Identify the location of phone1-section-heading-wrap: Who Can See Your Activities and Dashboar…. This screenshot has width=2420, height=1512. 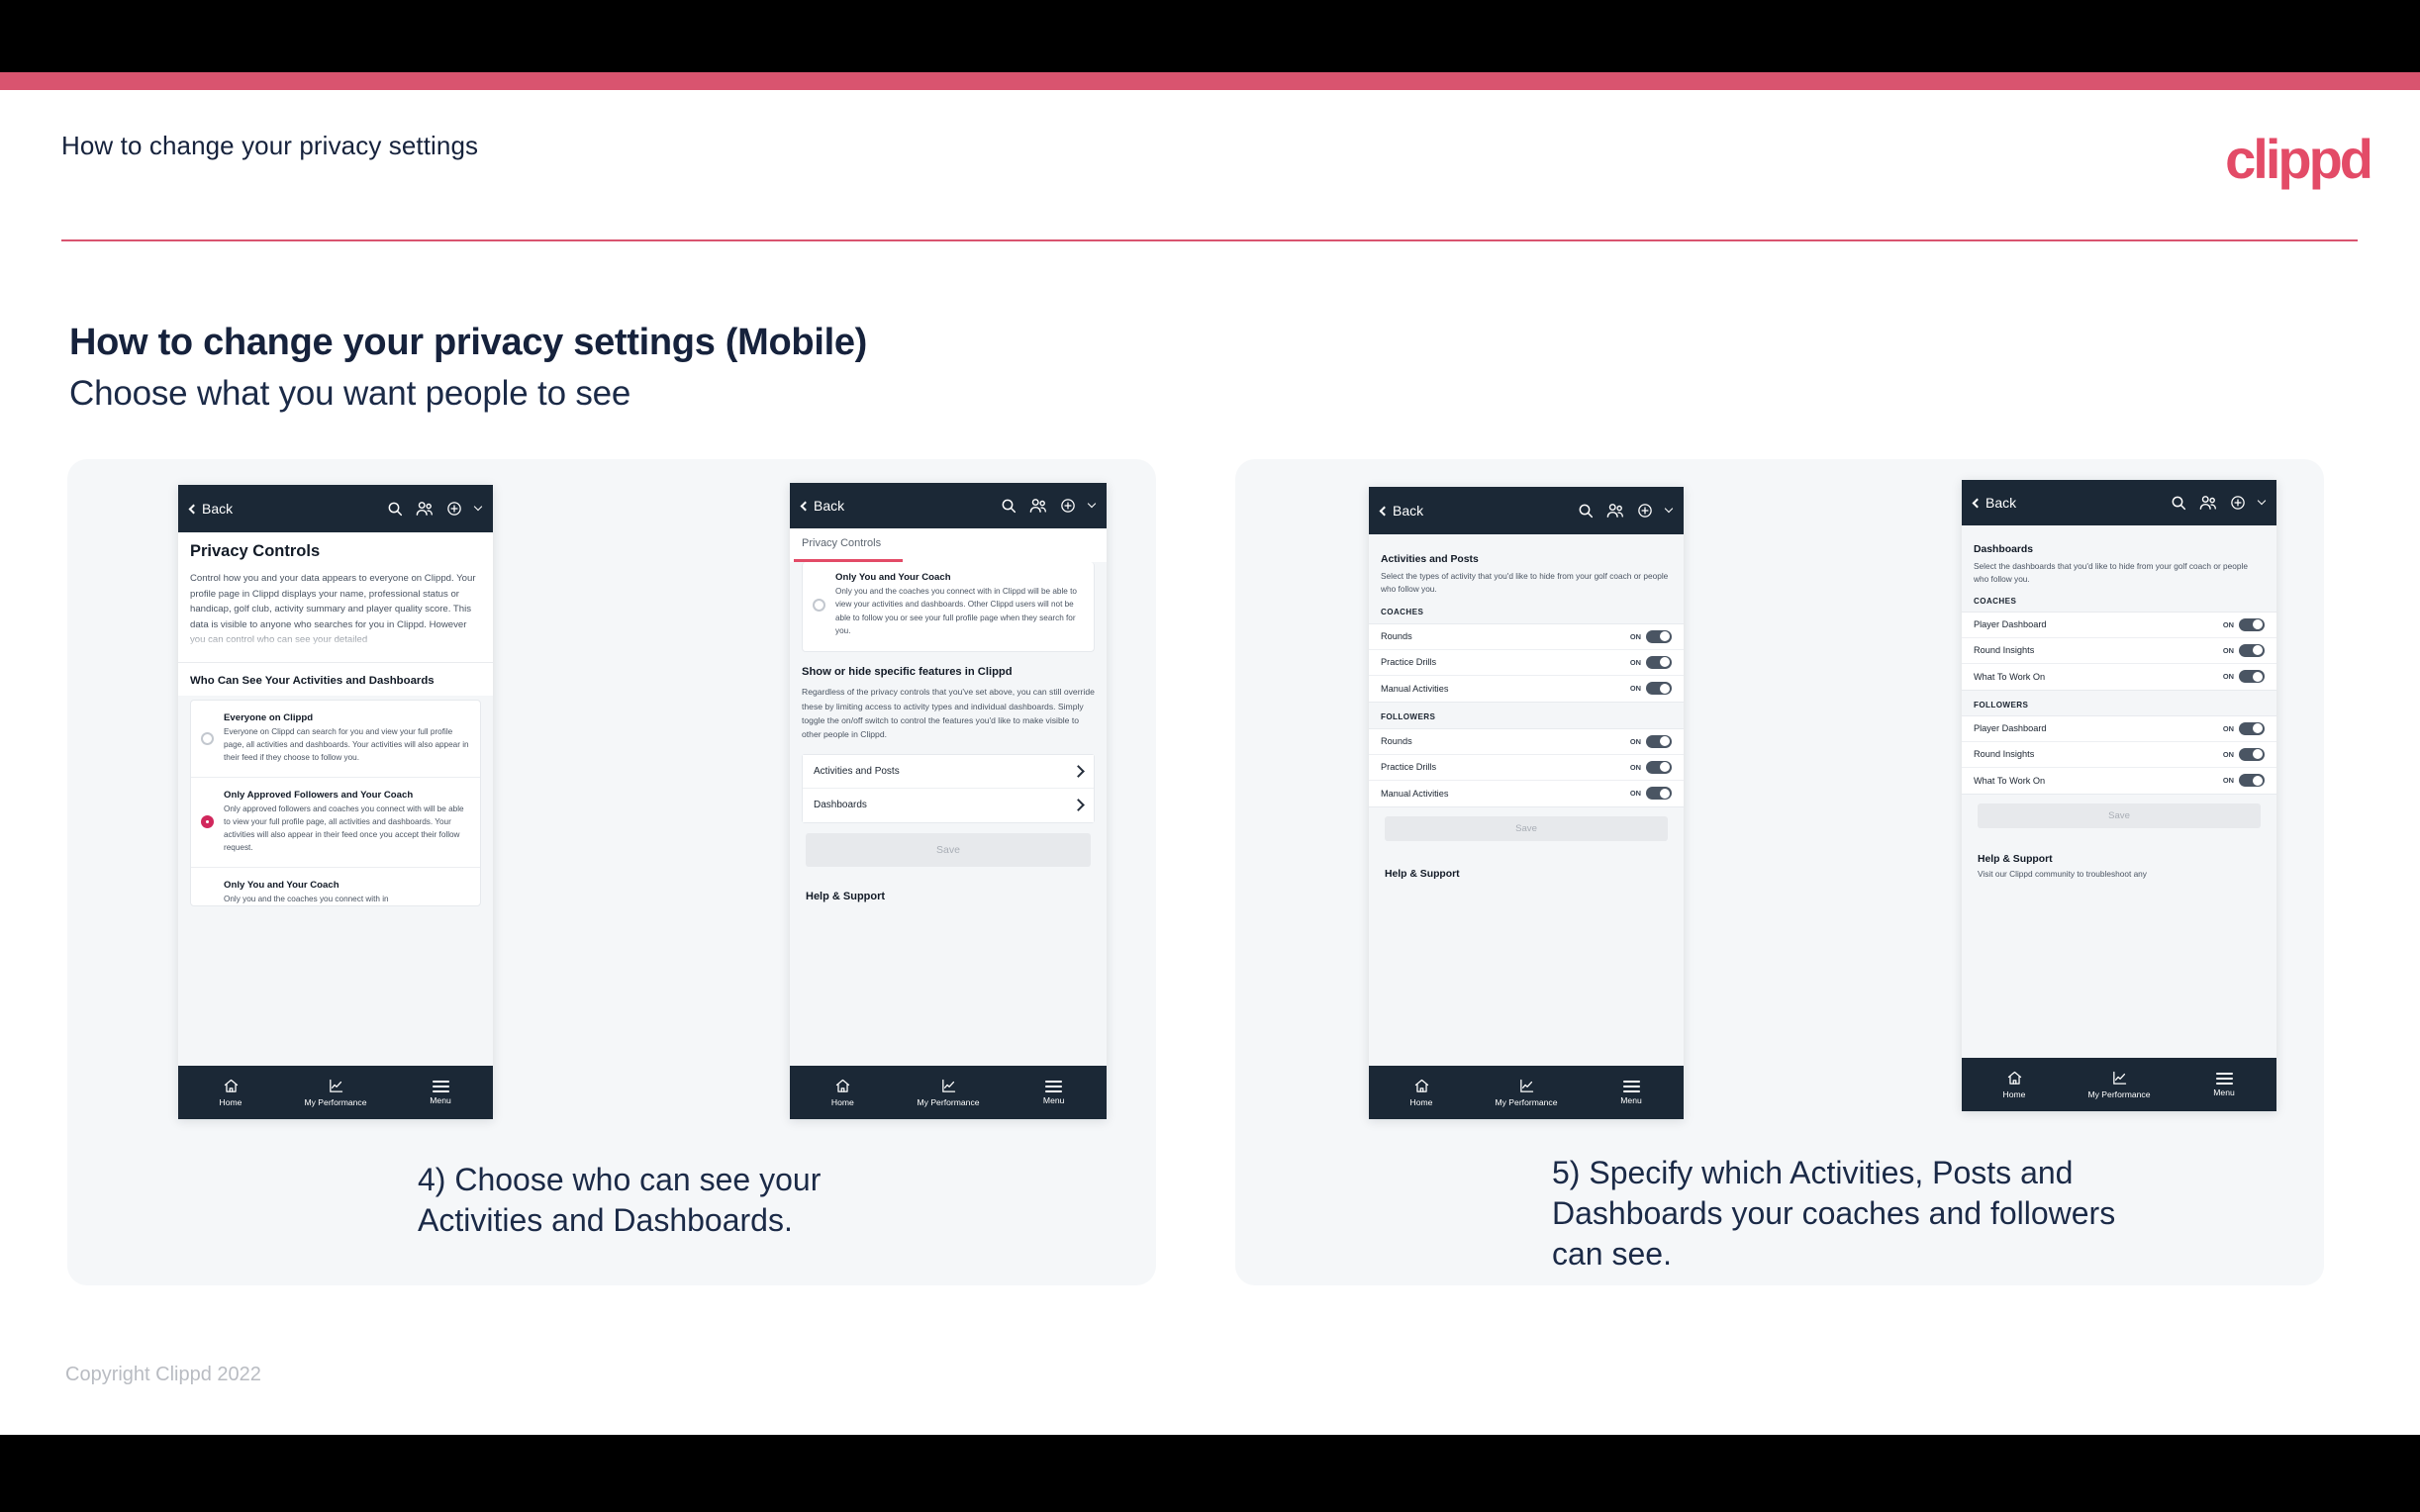
(335, 679).